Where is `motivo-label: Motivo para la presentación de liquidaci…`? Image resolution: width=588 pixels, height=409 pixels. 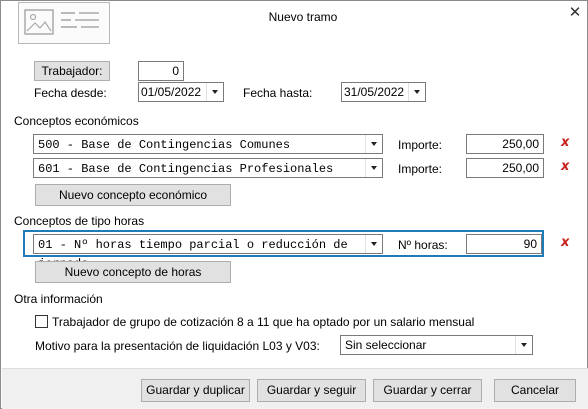 motivo-label: Motivo para la presentación de liquidaci… is located at coordinates (177, 346).